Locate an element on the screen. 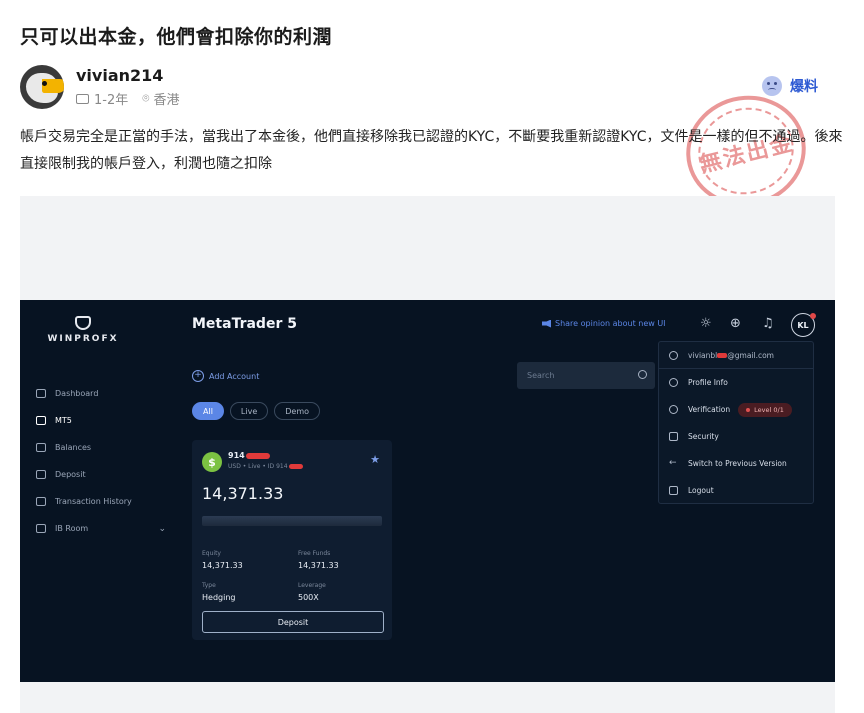 This screenshot has width=864, height=713. logo-text: WINPROFX is located at coordinates (83, 339).